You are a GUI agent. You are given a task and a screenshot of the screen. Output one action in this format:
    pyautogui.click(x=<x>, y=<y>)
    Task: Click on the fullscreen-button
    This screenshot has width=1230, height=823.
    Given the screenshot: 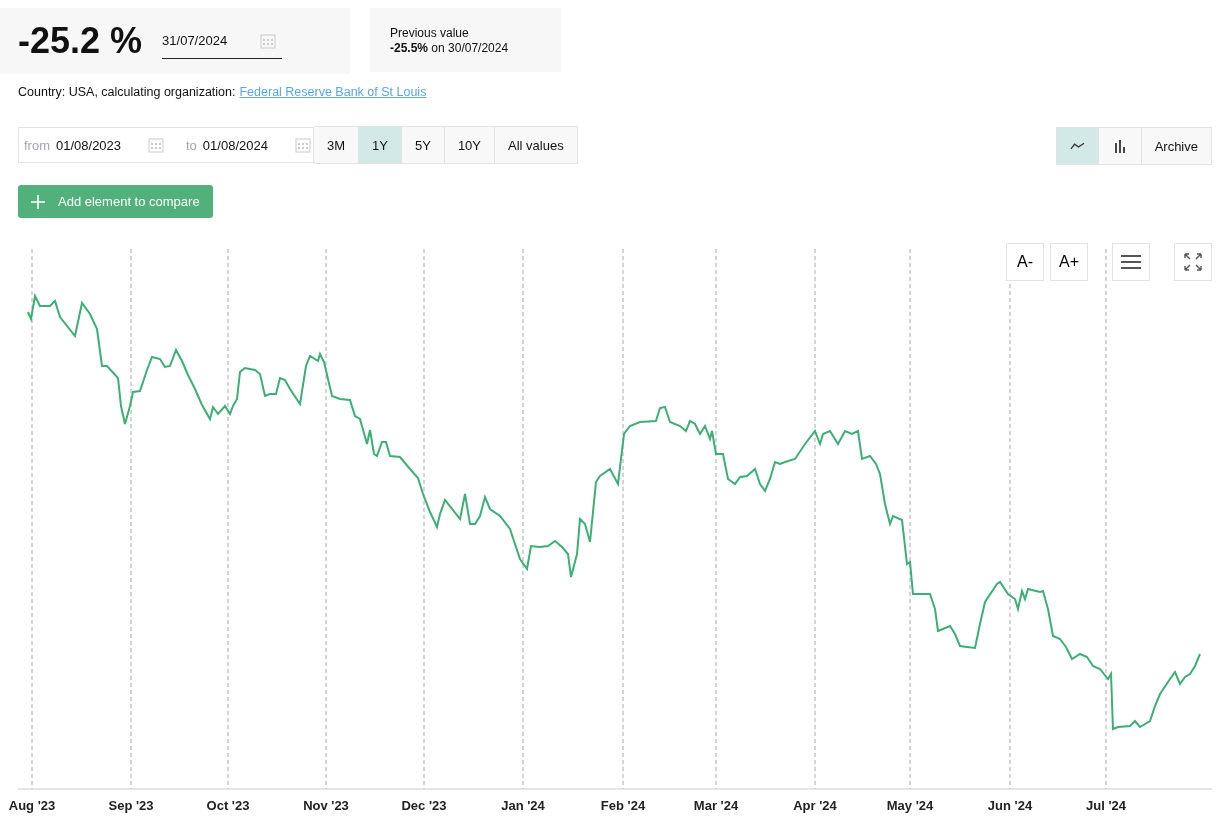 What is the action you would take?
    pyautogui.click(x=1193, y=262)
    